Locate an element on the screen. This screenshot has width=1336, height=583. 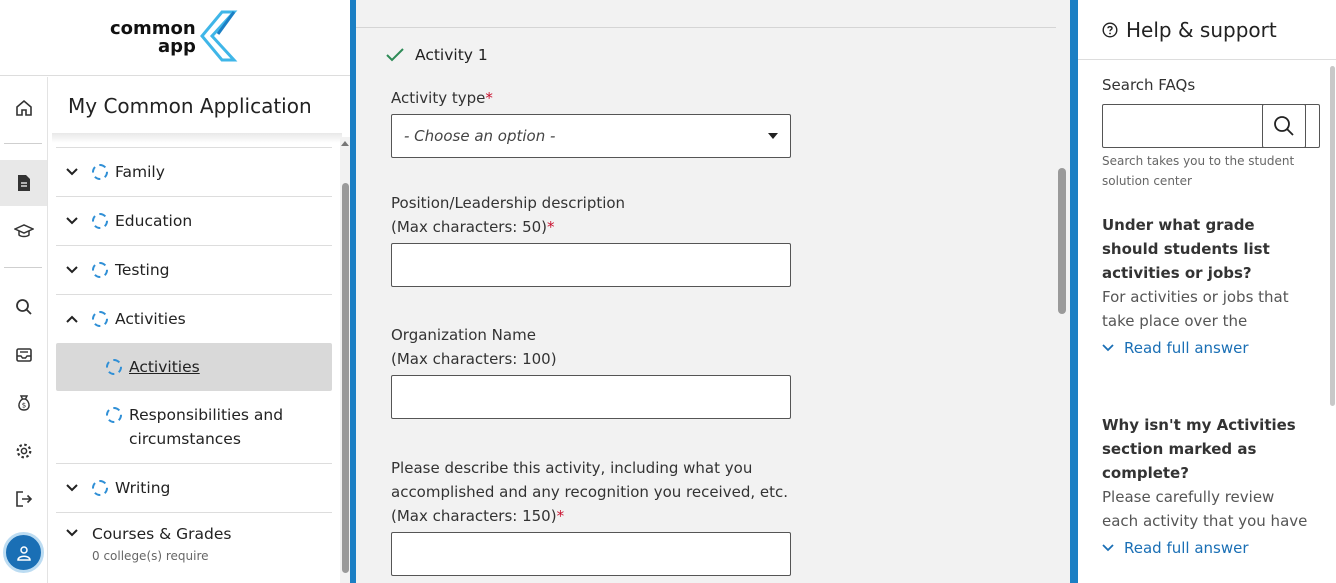
nav-subitem-label: Responsibilities and circumstances is located at coordinates (206, 427).